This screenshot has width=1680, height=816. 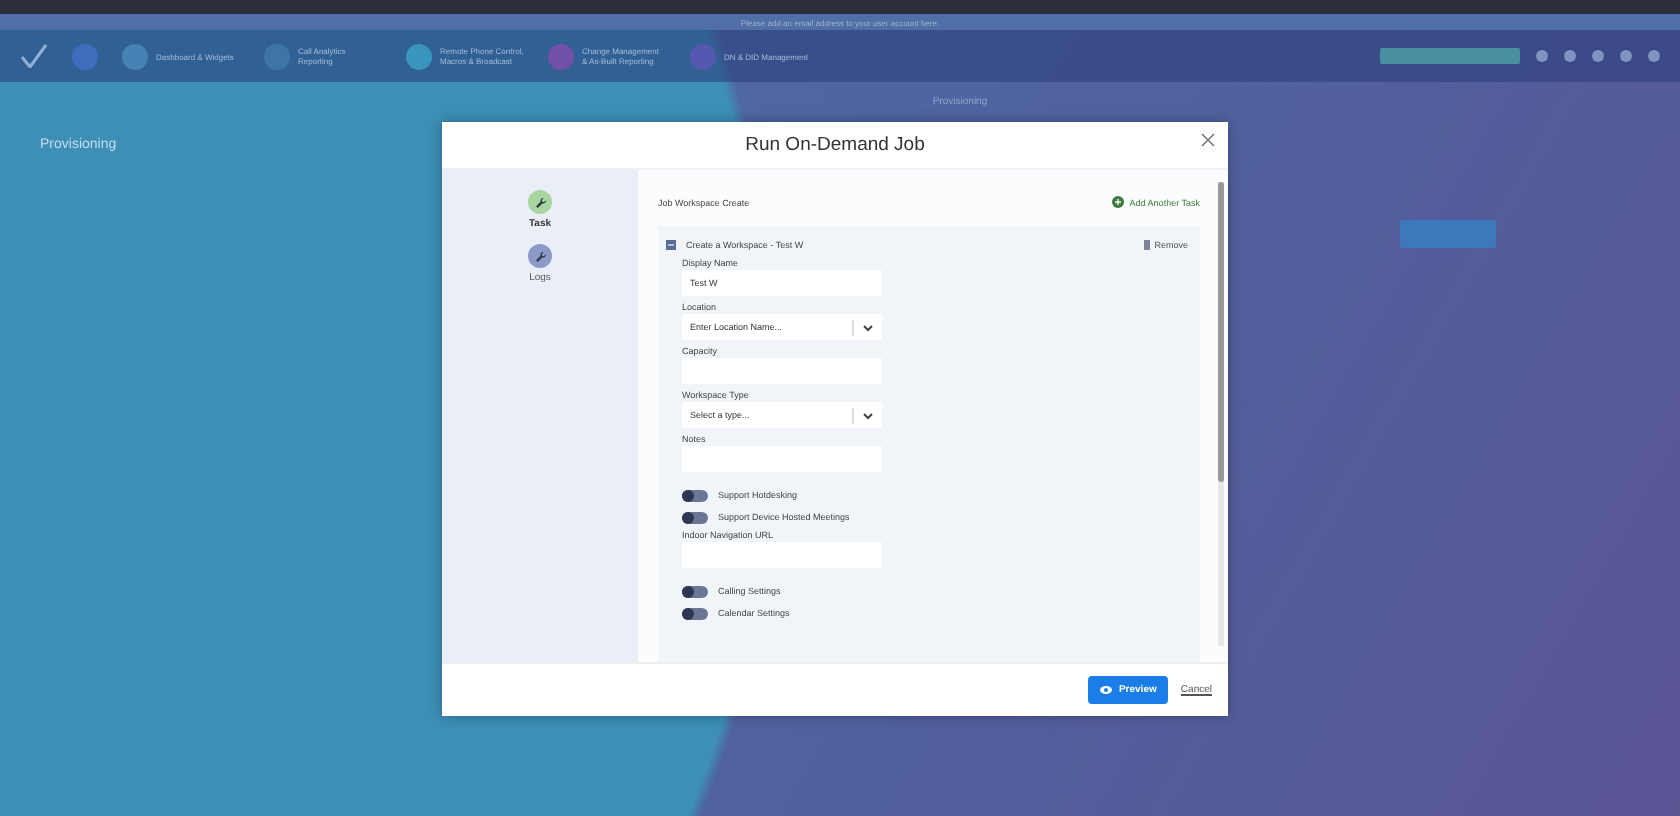 What do you see at coordinates (1208, 140) in the screenshot?
I see `close-icon` at bounding box center [1208, 140].